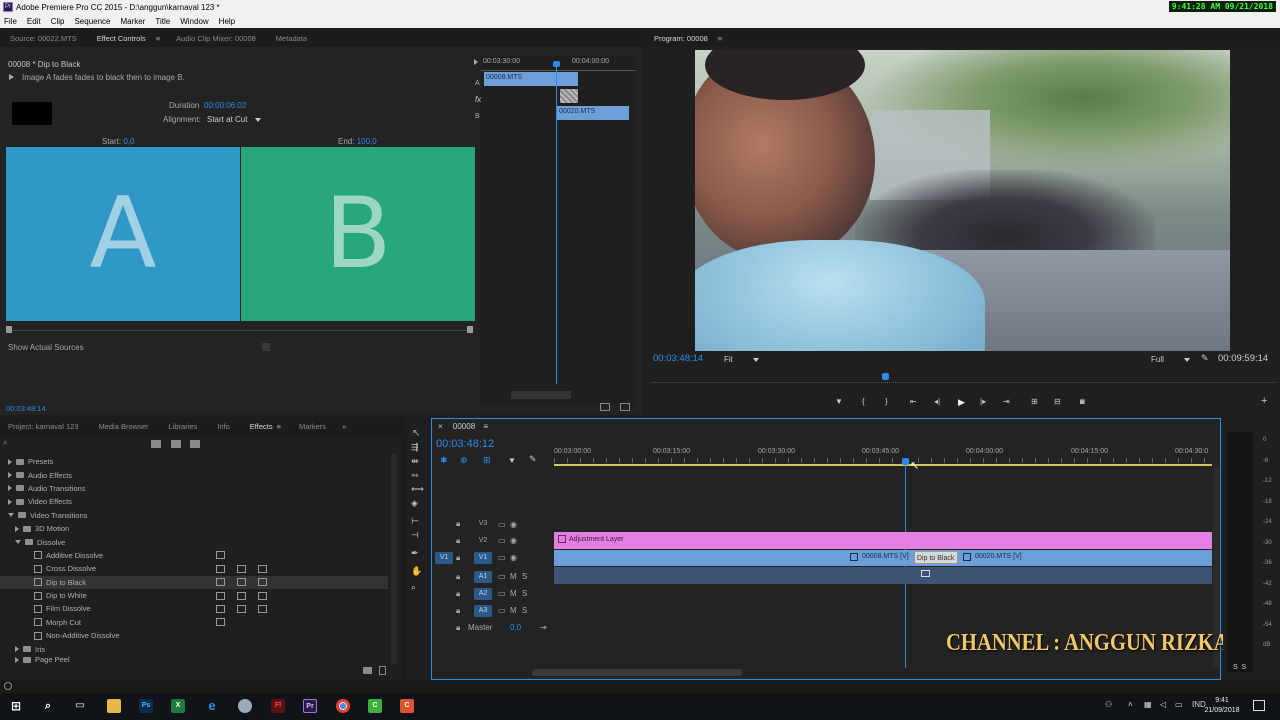  I want to click on effect-controls-timecode: 00:03:48:14, so click(26, 408).